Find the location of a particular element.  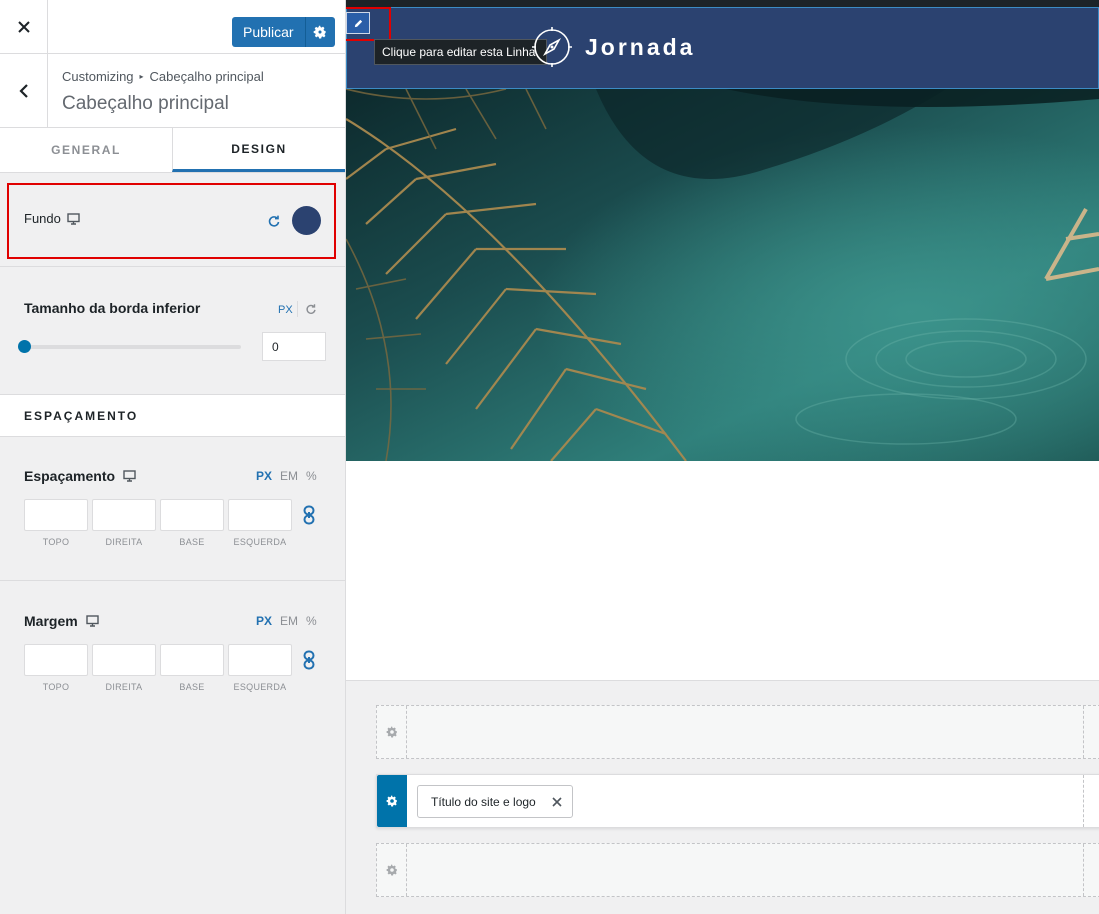

breadcrumb-root: Customizing is located at coordinates (98, 76).